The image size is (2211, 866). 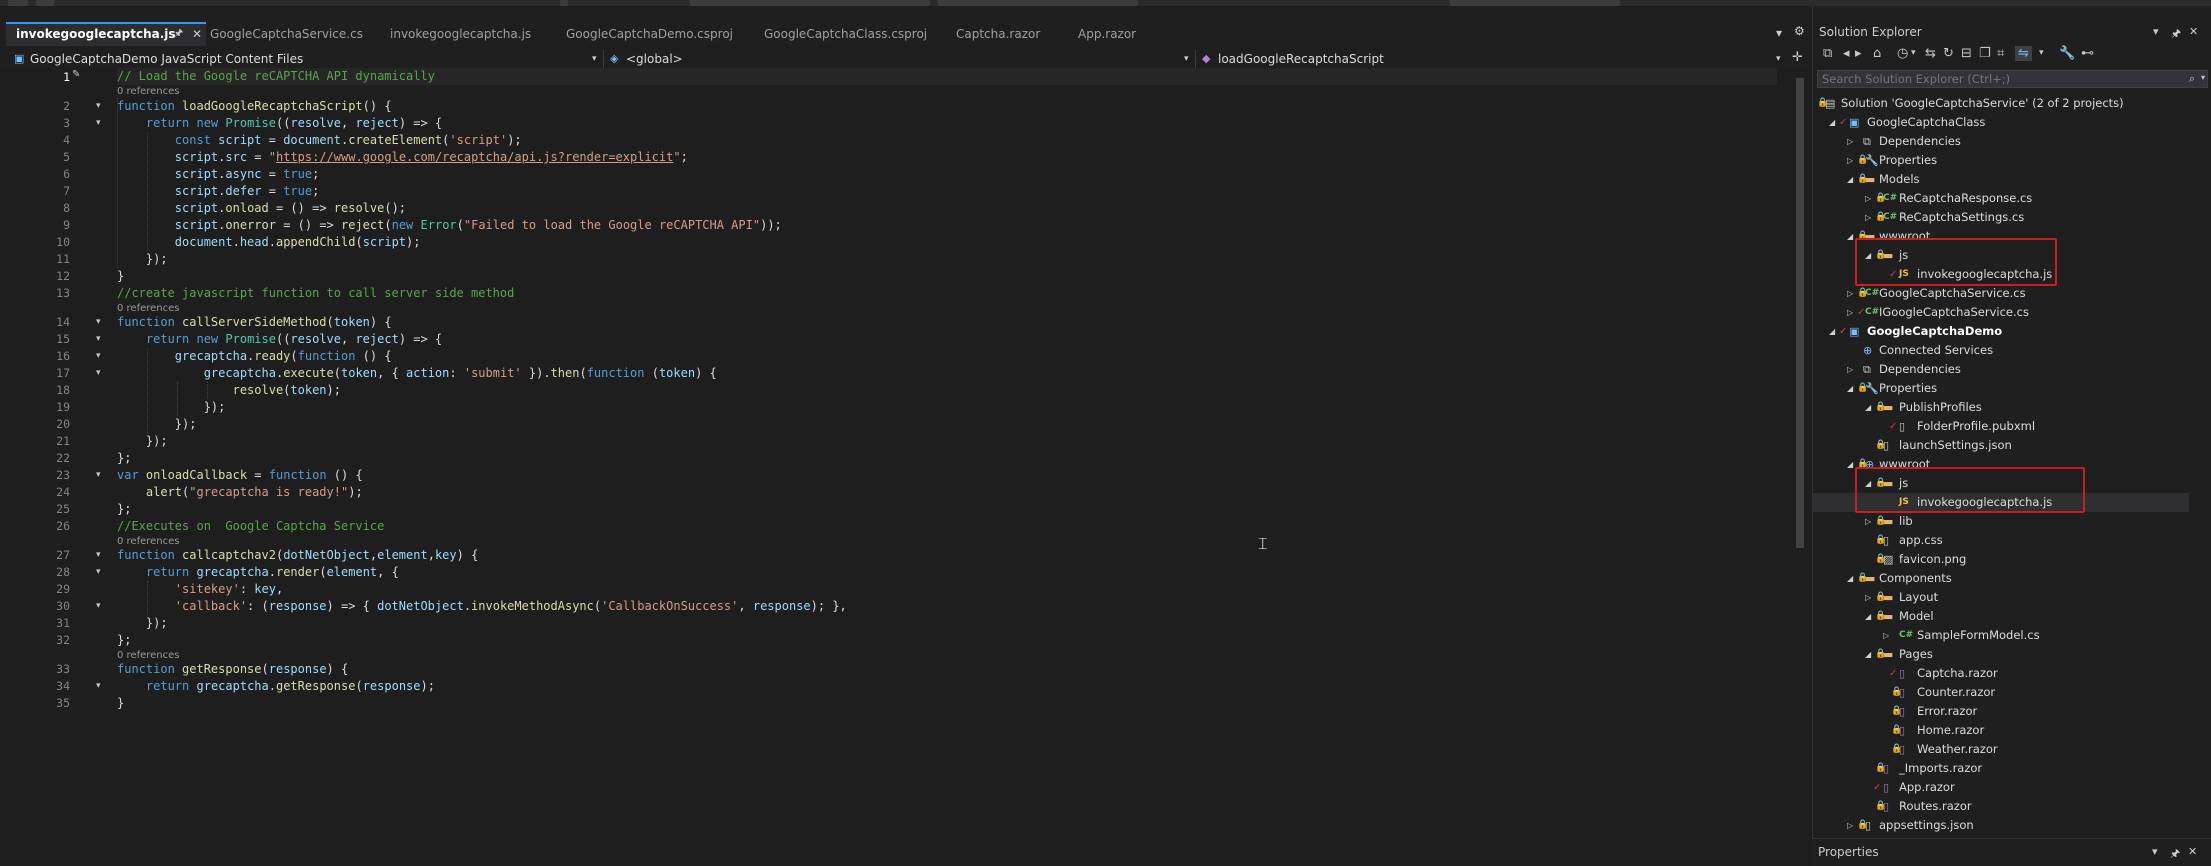 What do you see at coordinates (2003, 445) in the screenshot?
I see `tree-item: 🔒 ▯ launchSettings.json` at bounding box center [2003, 445].